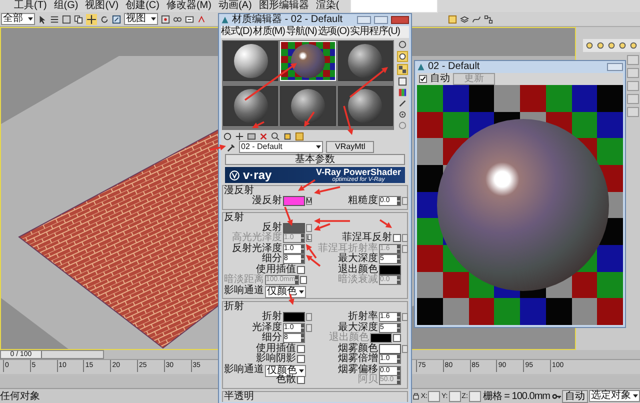  I want to click on window-title: 材质编辑器 - 02 - Default, so click(288, 20).